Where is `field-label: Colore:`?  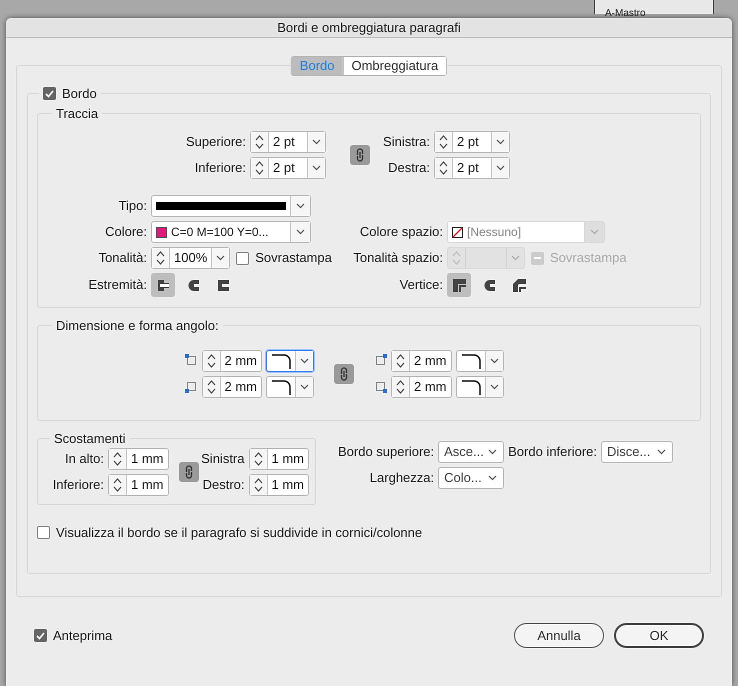
field-label: Colore: is located at coordinates (125, 232).